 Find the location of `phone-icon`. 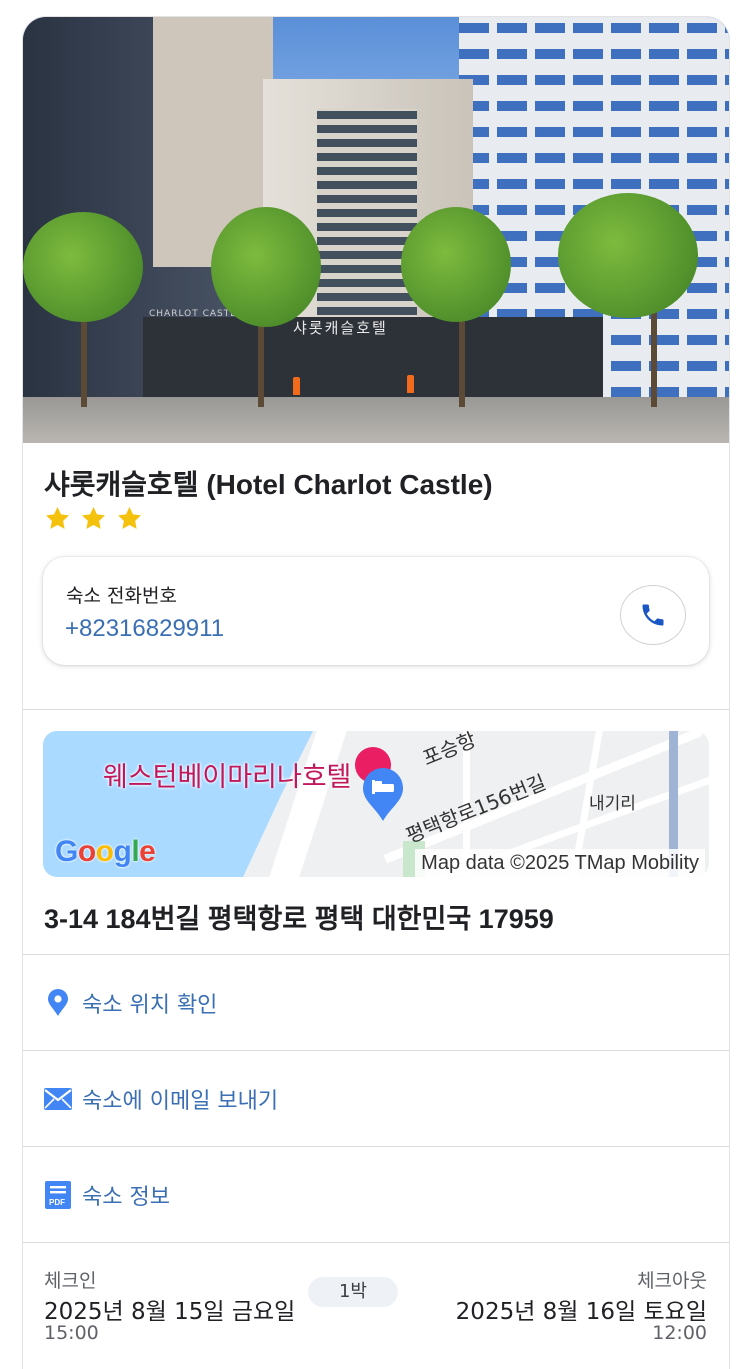

phone-icon is located at coordinates (653, 615).